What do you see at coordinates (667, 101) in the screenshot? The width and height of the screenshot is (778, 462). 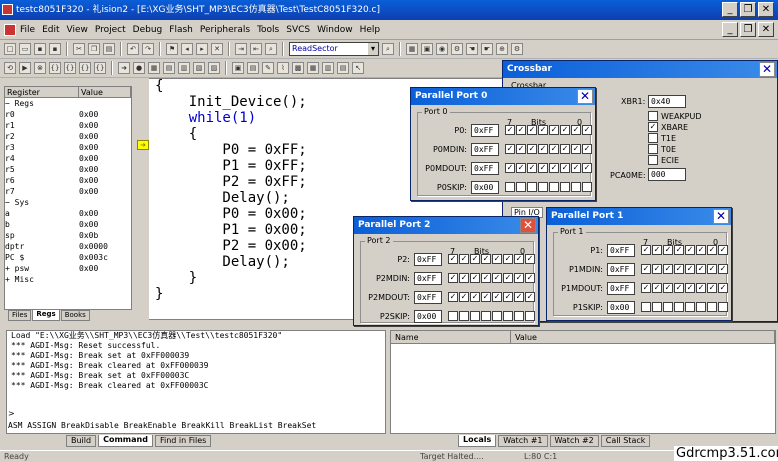 I see `xbr1-value-input: 0x40` at bounding box center [667, 101].